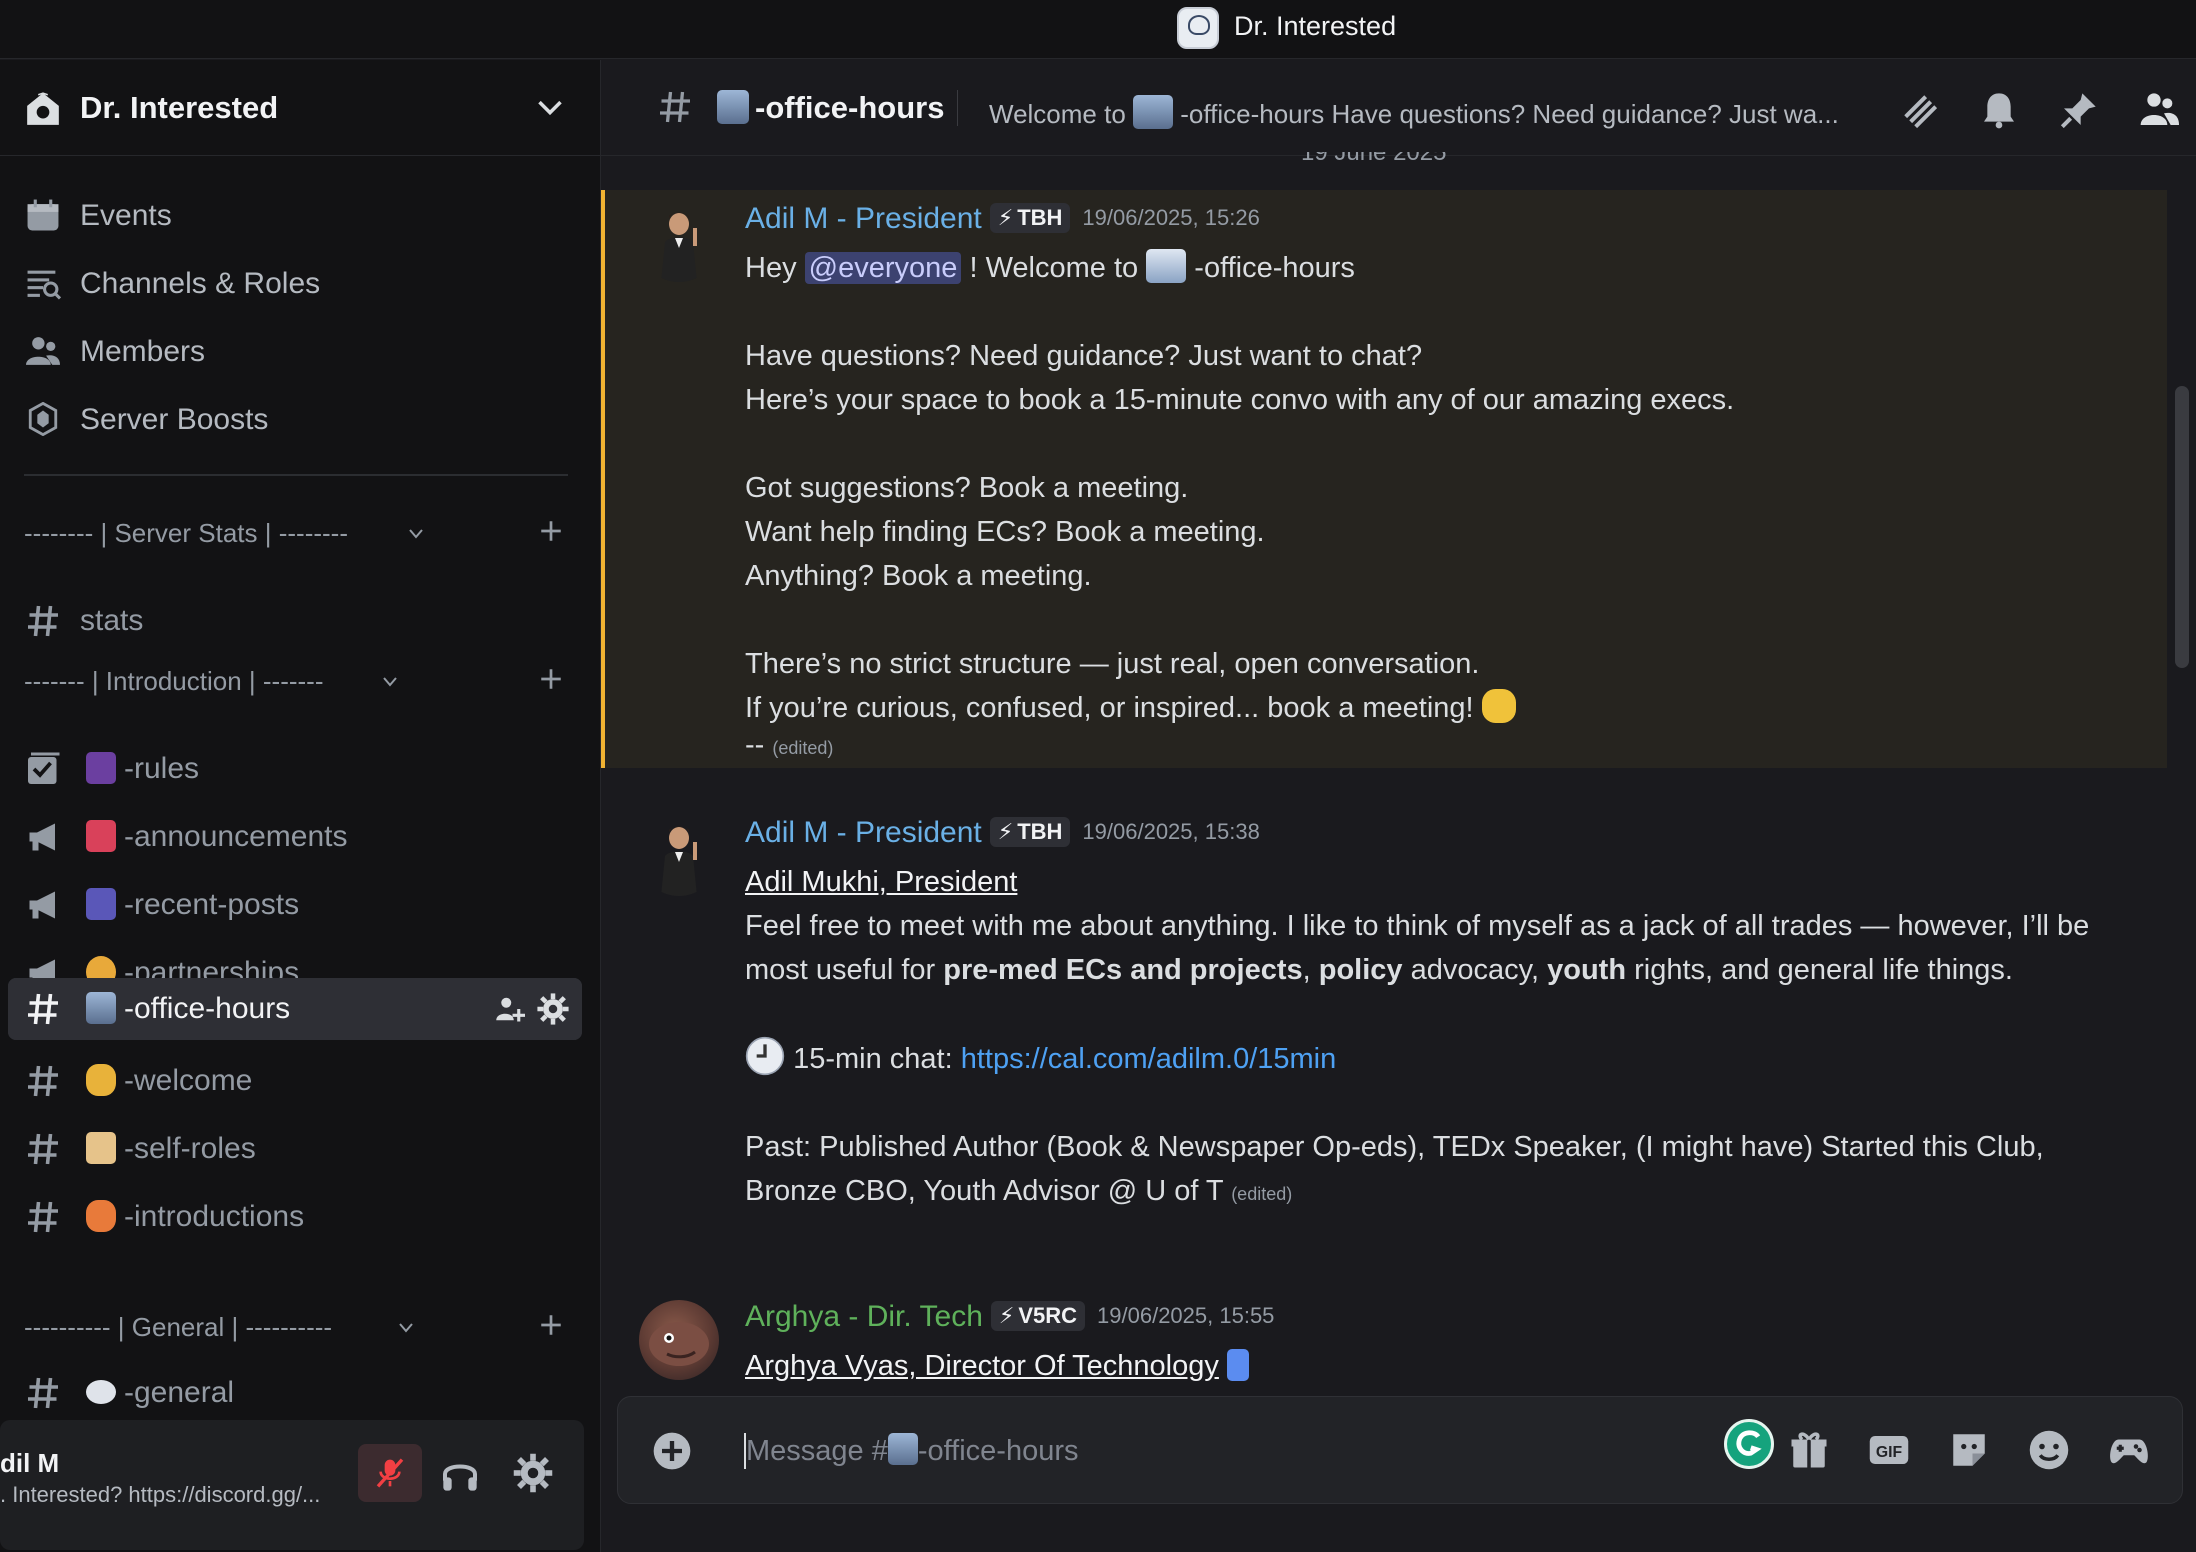 Image resolution: width=2196 pixels, height=1552 pixels. I want to click on svg-text: GIF, so click(1889, 1452).